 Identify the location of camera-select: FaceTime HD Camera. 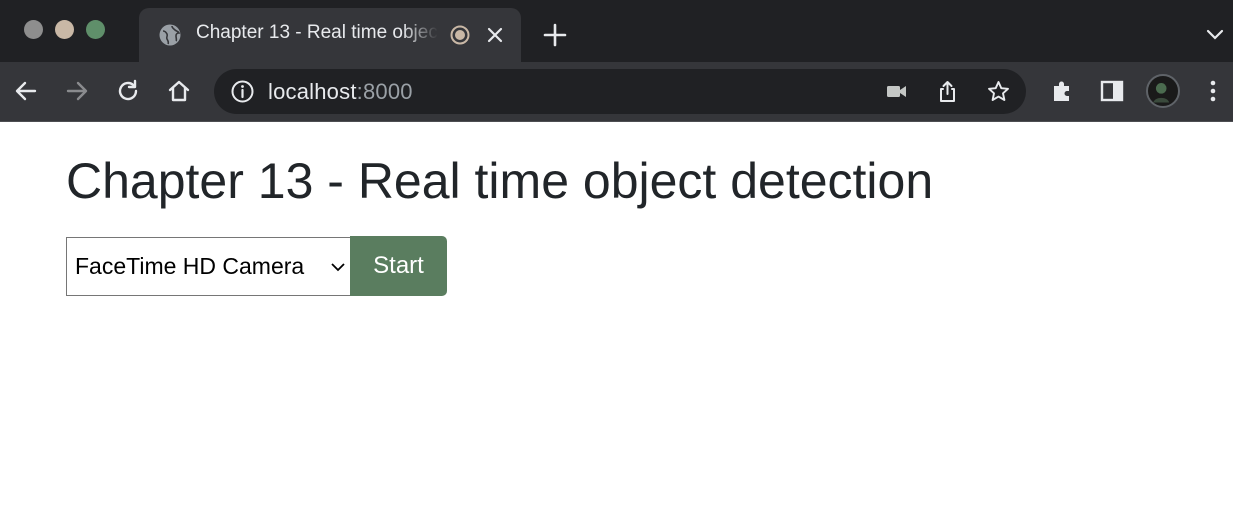
(208, 266).